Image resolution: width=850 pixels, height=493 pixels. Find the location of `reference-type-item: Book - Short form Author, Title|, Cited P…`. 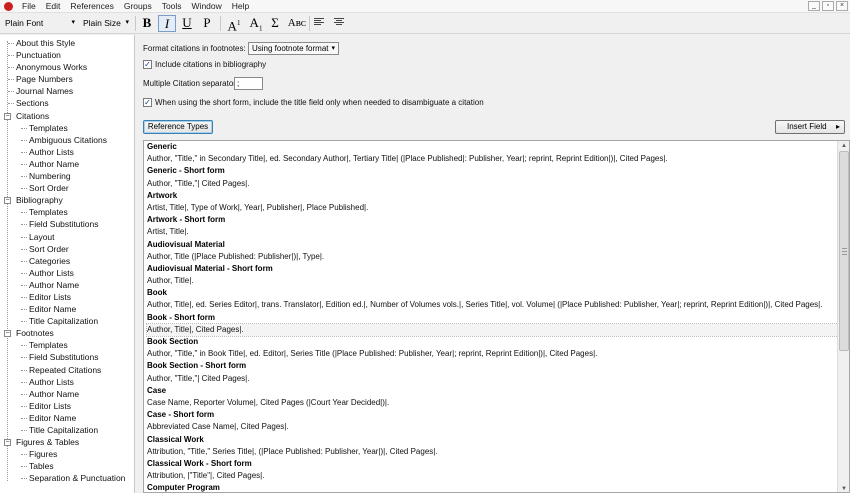

reference-type-item: Book - Short form Author, Title|, Cited P… is located at coordinates (491, 325).